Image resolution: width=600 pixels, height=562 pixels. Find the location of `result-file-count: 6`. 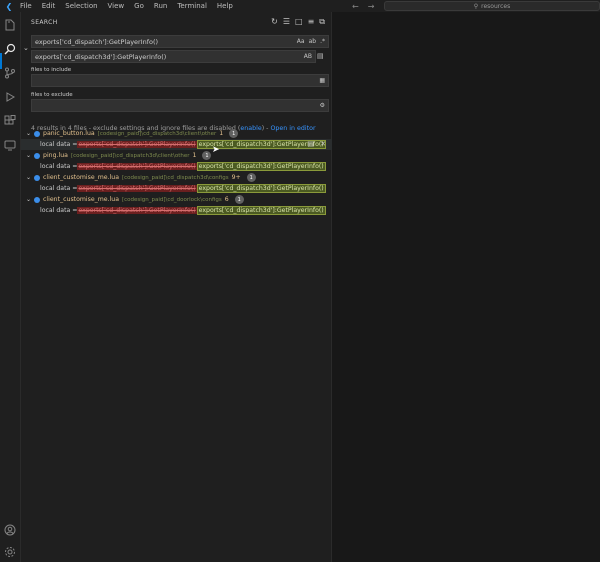

result-file-count: 6 is located at coordinates (226, 199).